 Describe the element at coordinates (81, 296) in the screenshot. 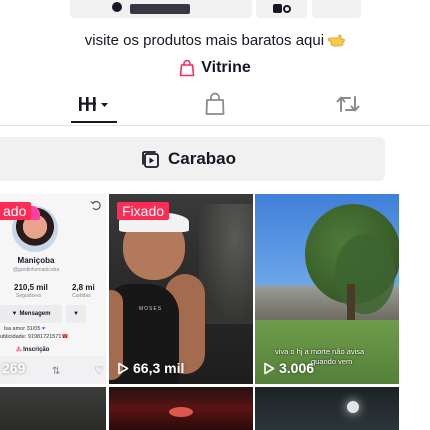

I see `likes-label: Curtidas` at that location.